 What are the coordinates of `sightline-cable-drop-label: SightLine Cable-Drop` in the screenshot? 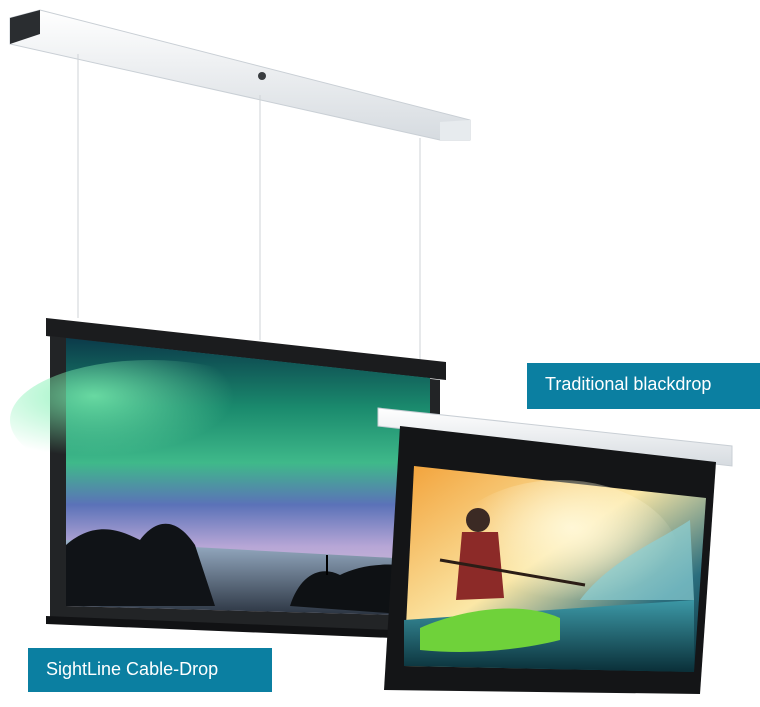 It's located at (150, 670).